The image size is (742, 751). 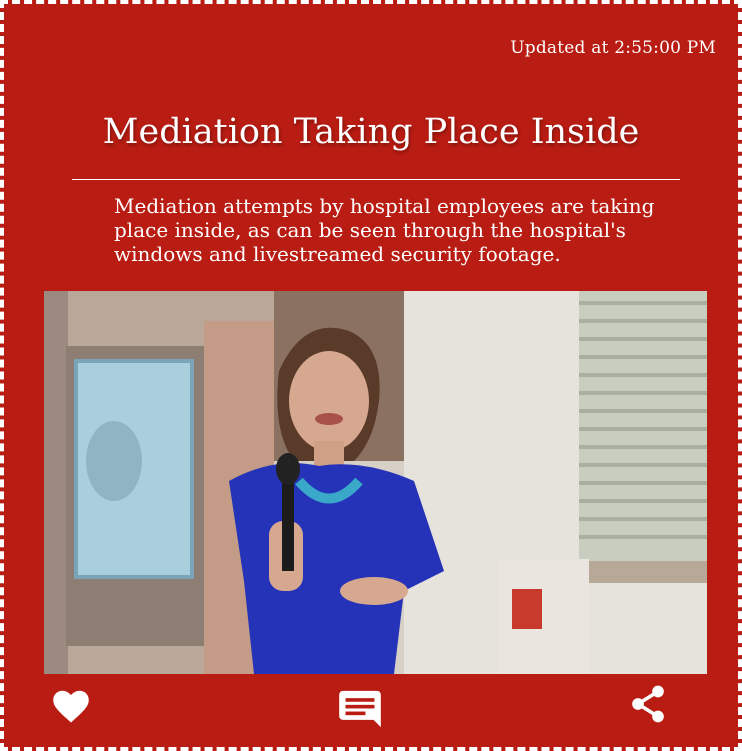 I want to click on heart-icon, so click(x=71, y=706).